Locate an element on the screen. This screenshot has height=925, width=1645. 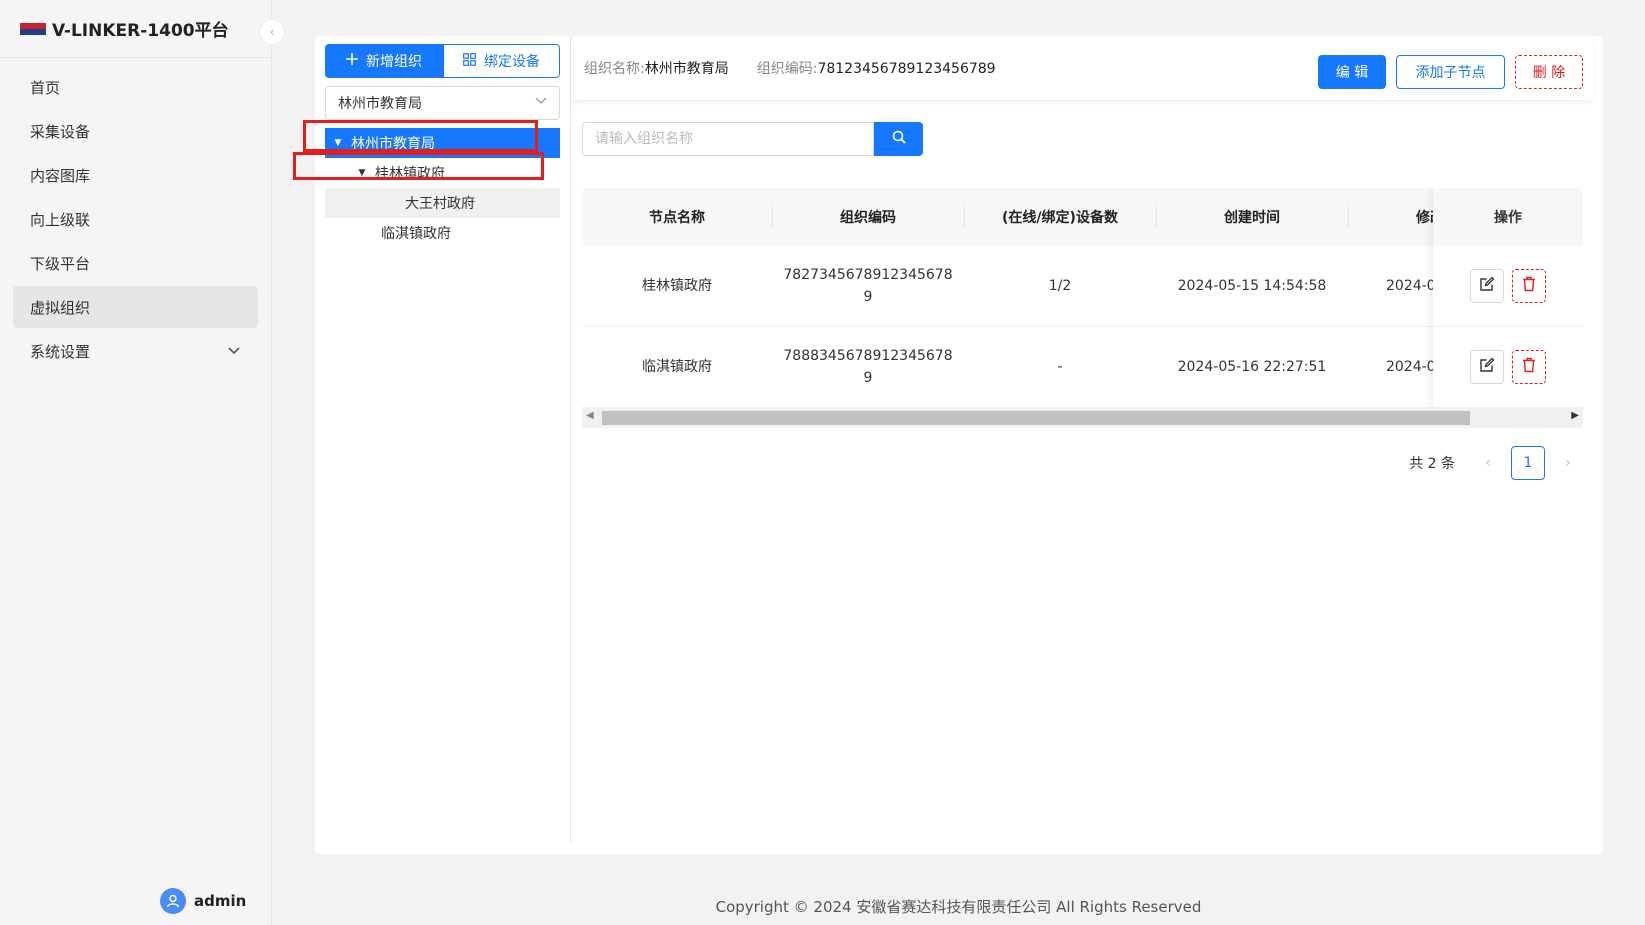
org-code-label: 组织编码: is located at coordinates (787, 69).